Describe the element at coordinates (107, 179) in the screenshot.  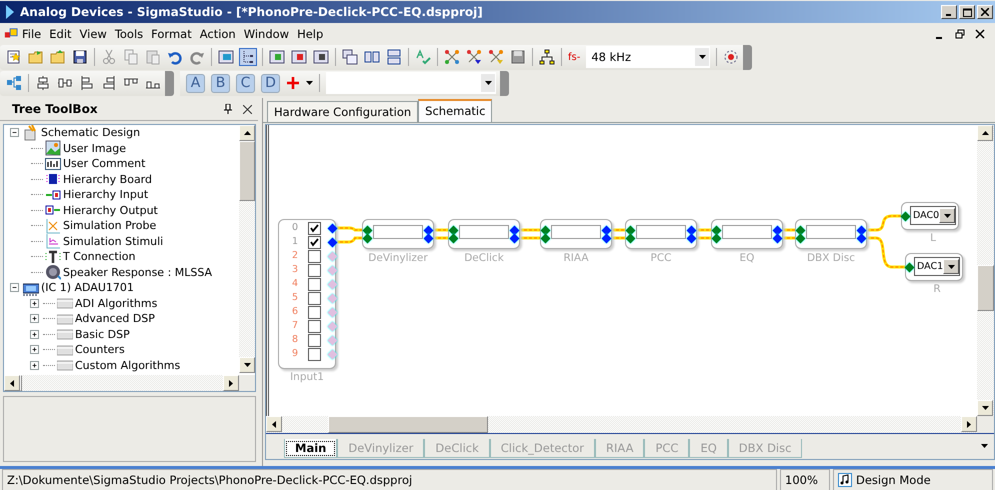
I see `tree-item: Hierarchy Board` at that location.